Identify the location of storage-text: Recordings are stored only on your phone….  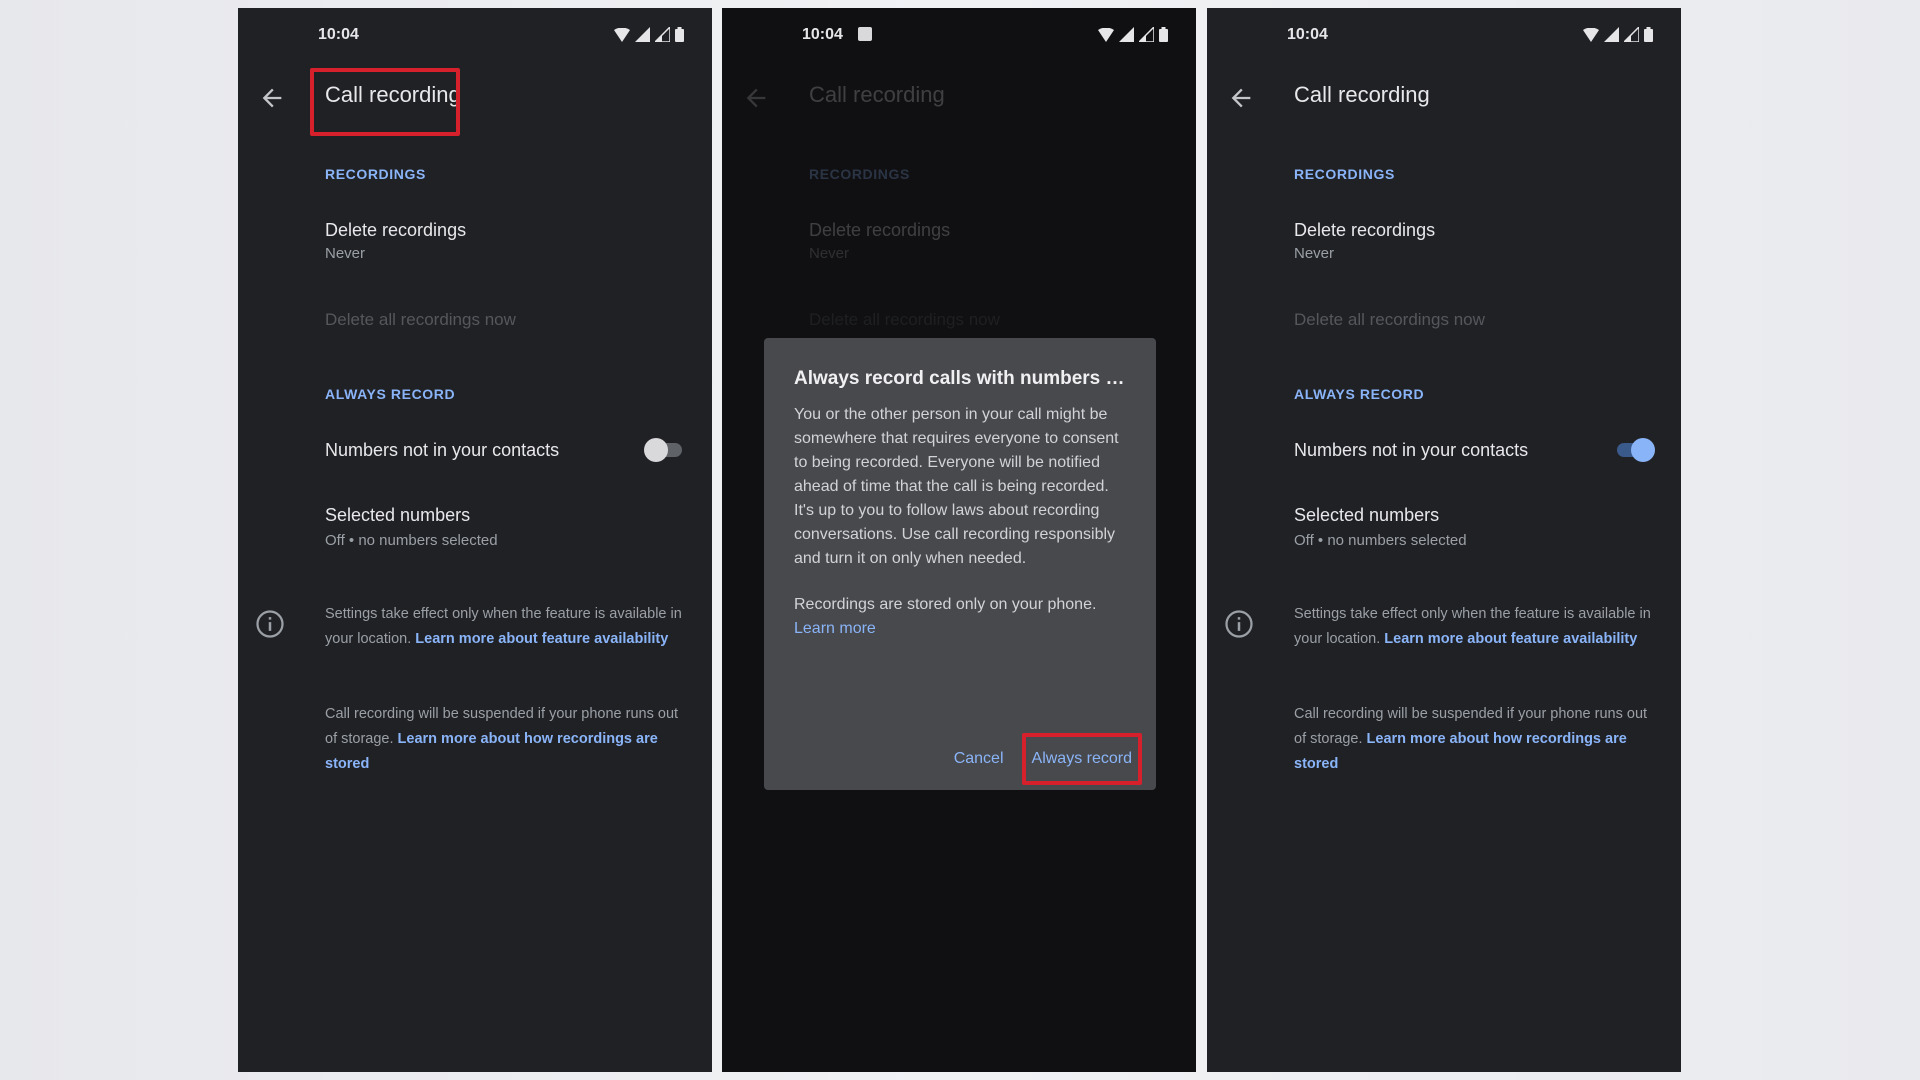
(945, 604).